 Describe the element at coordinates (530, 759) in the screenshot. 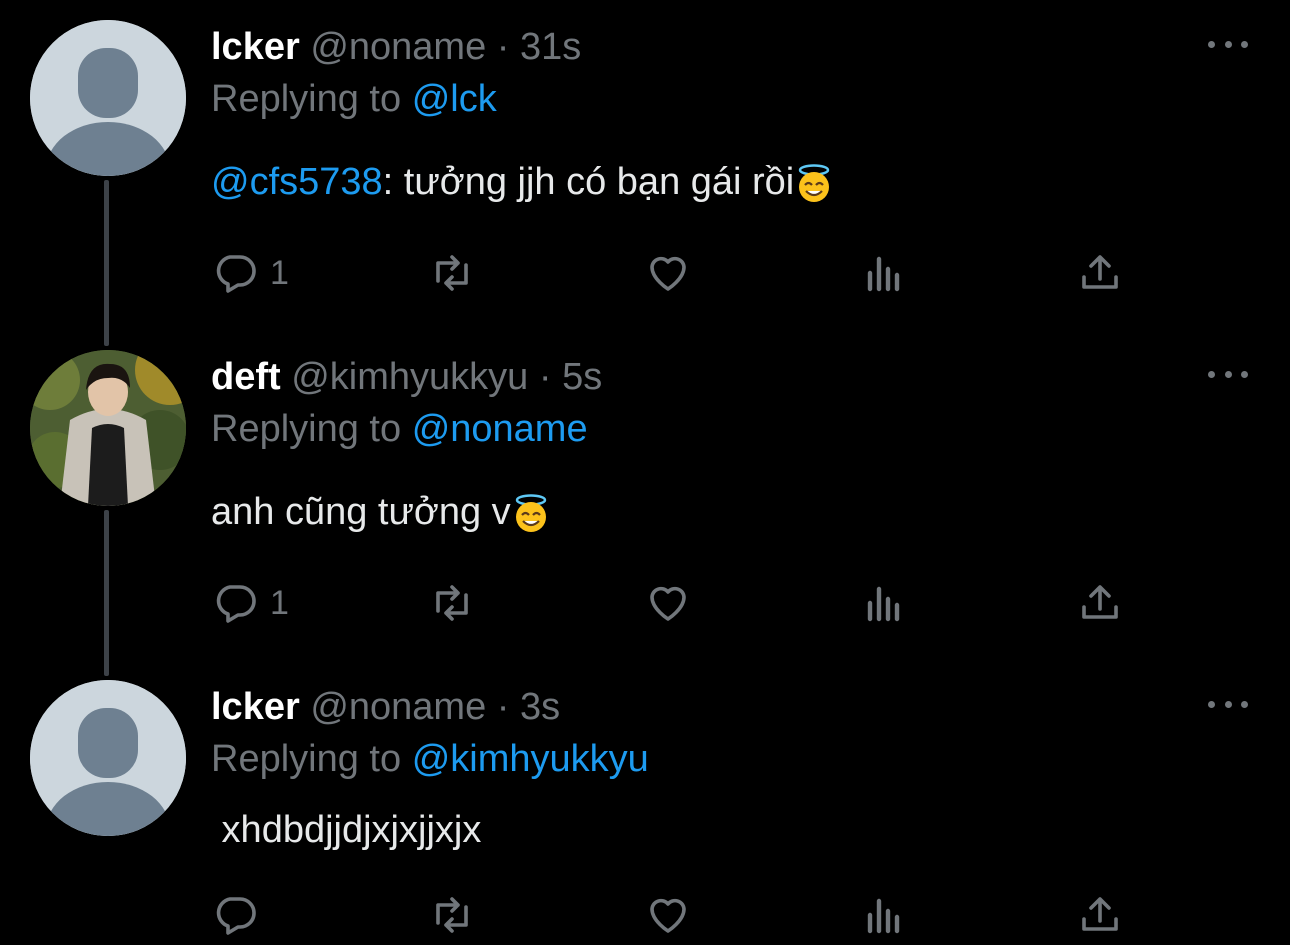

I see `replying-to-mention: @kimhyukkyu` at that location.